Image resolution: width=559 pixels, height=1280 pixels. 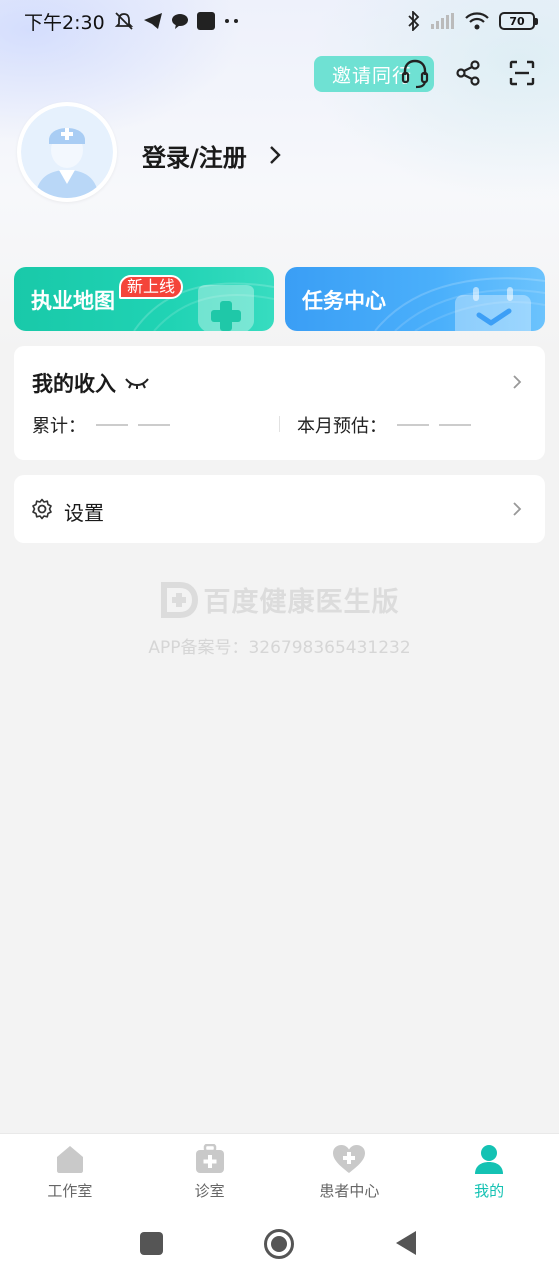 What do you see at coordinates (209, 1191) in the screenshot?
I see `tab-label: 诊室` at bounding box center [209, 1191].